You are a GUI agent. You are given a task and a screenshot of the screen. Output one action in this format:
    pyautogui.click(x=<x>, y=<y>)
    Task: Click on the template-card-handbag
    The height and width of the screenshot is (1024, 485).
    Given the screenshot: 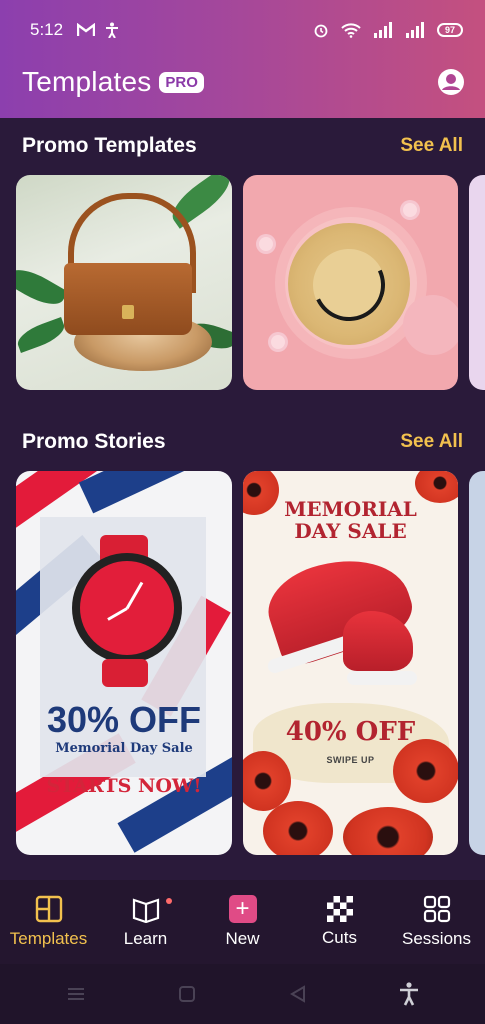 What is the action you would take?
    pyautogui.click(x=124, y=282)
    